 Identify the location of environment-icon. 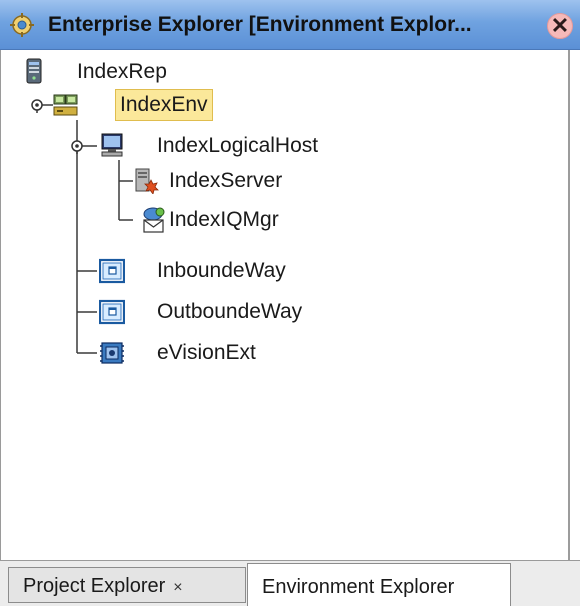
(65, 105).